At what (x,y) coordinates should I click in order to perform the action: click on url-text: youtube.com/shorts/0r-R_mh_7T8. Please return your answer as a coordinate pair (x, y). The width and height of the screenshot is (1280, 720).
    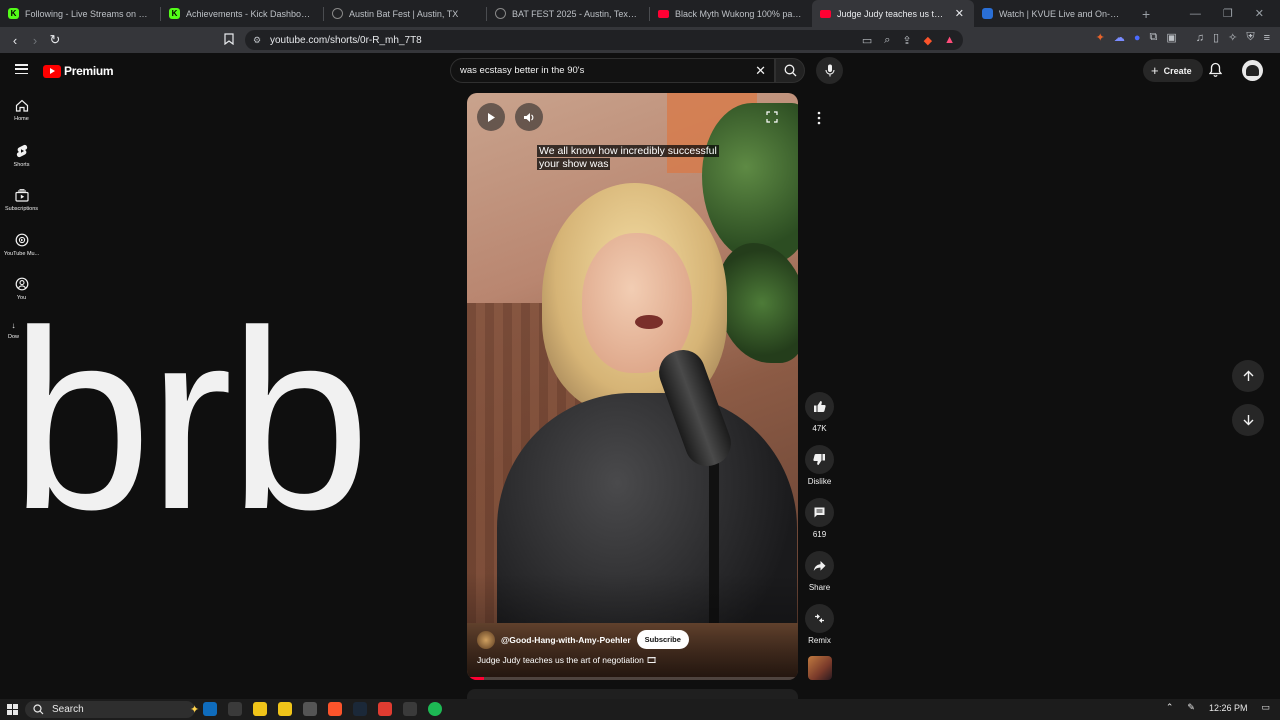
    Looking at the image, I should click on (346, 40).